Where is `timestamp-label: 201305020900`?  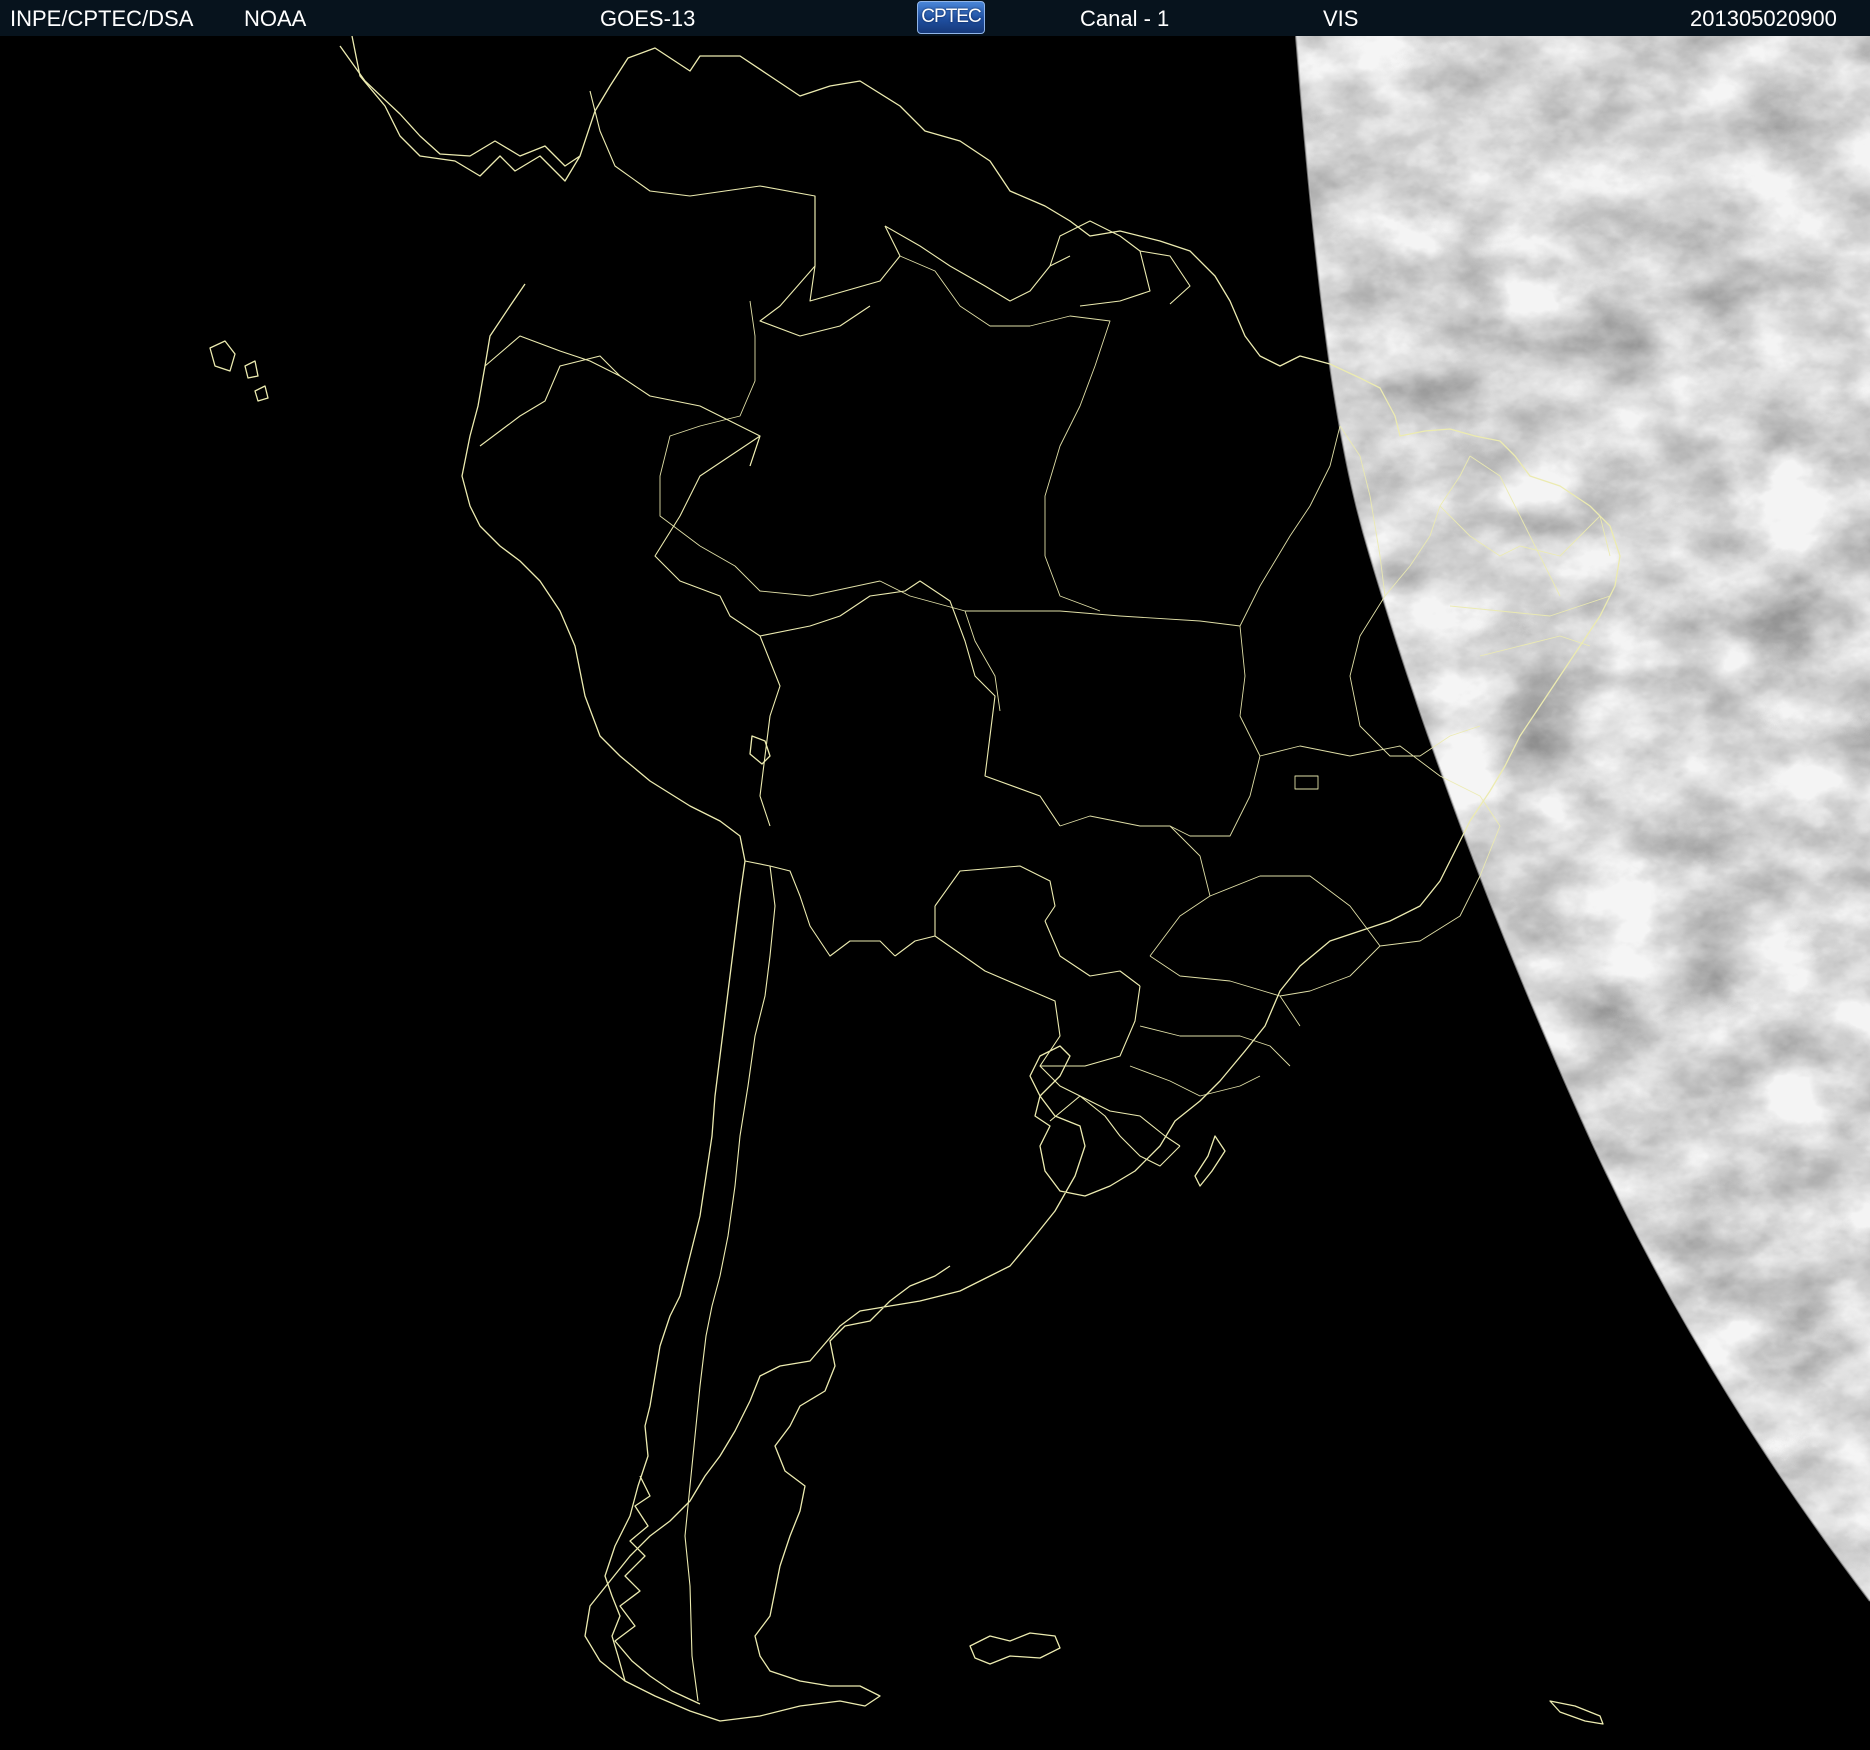
timestamp-label: 201305020900 is located at coordinates (1763, 18).